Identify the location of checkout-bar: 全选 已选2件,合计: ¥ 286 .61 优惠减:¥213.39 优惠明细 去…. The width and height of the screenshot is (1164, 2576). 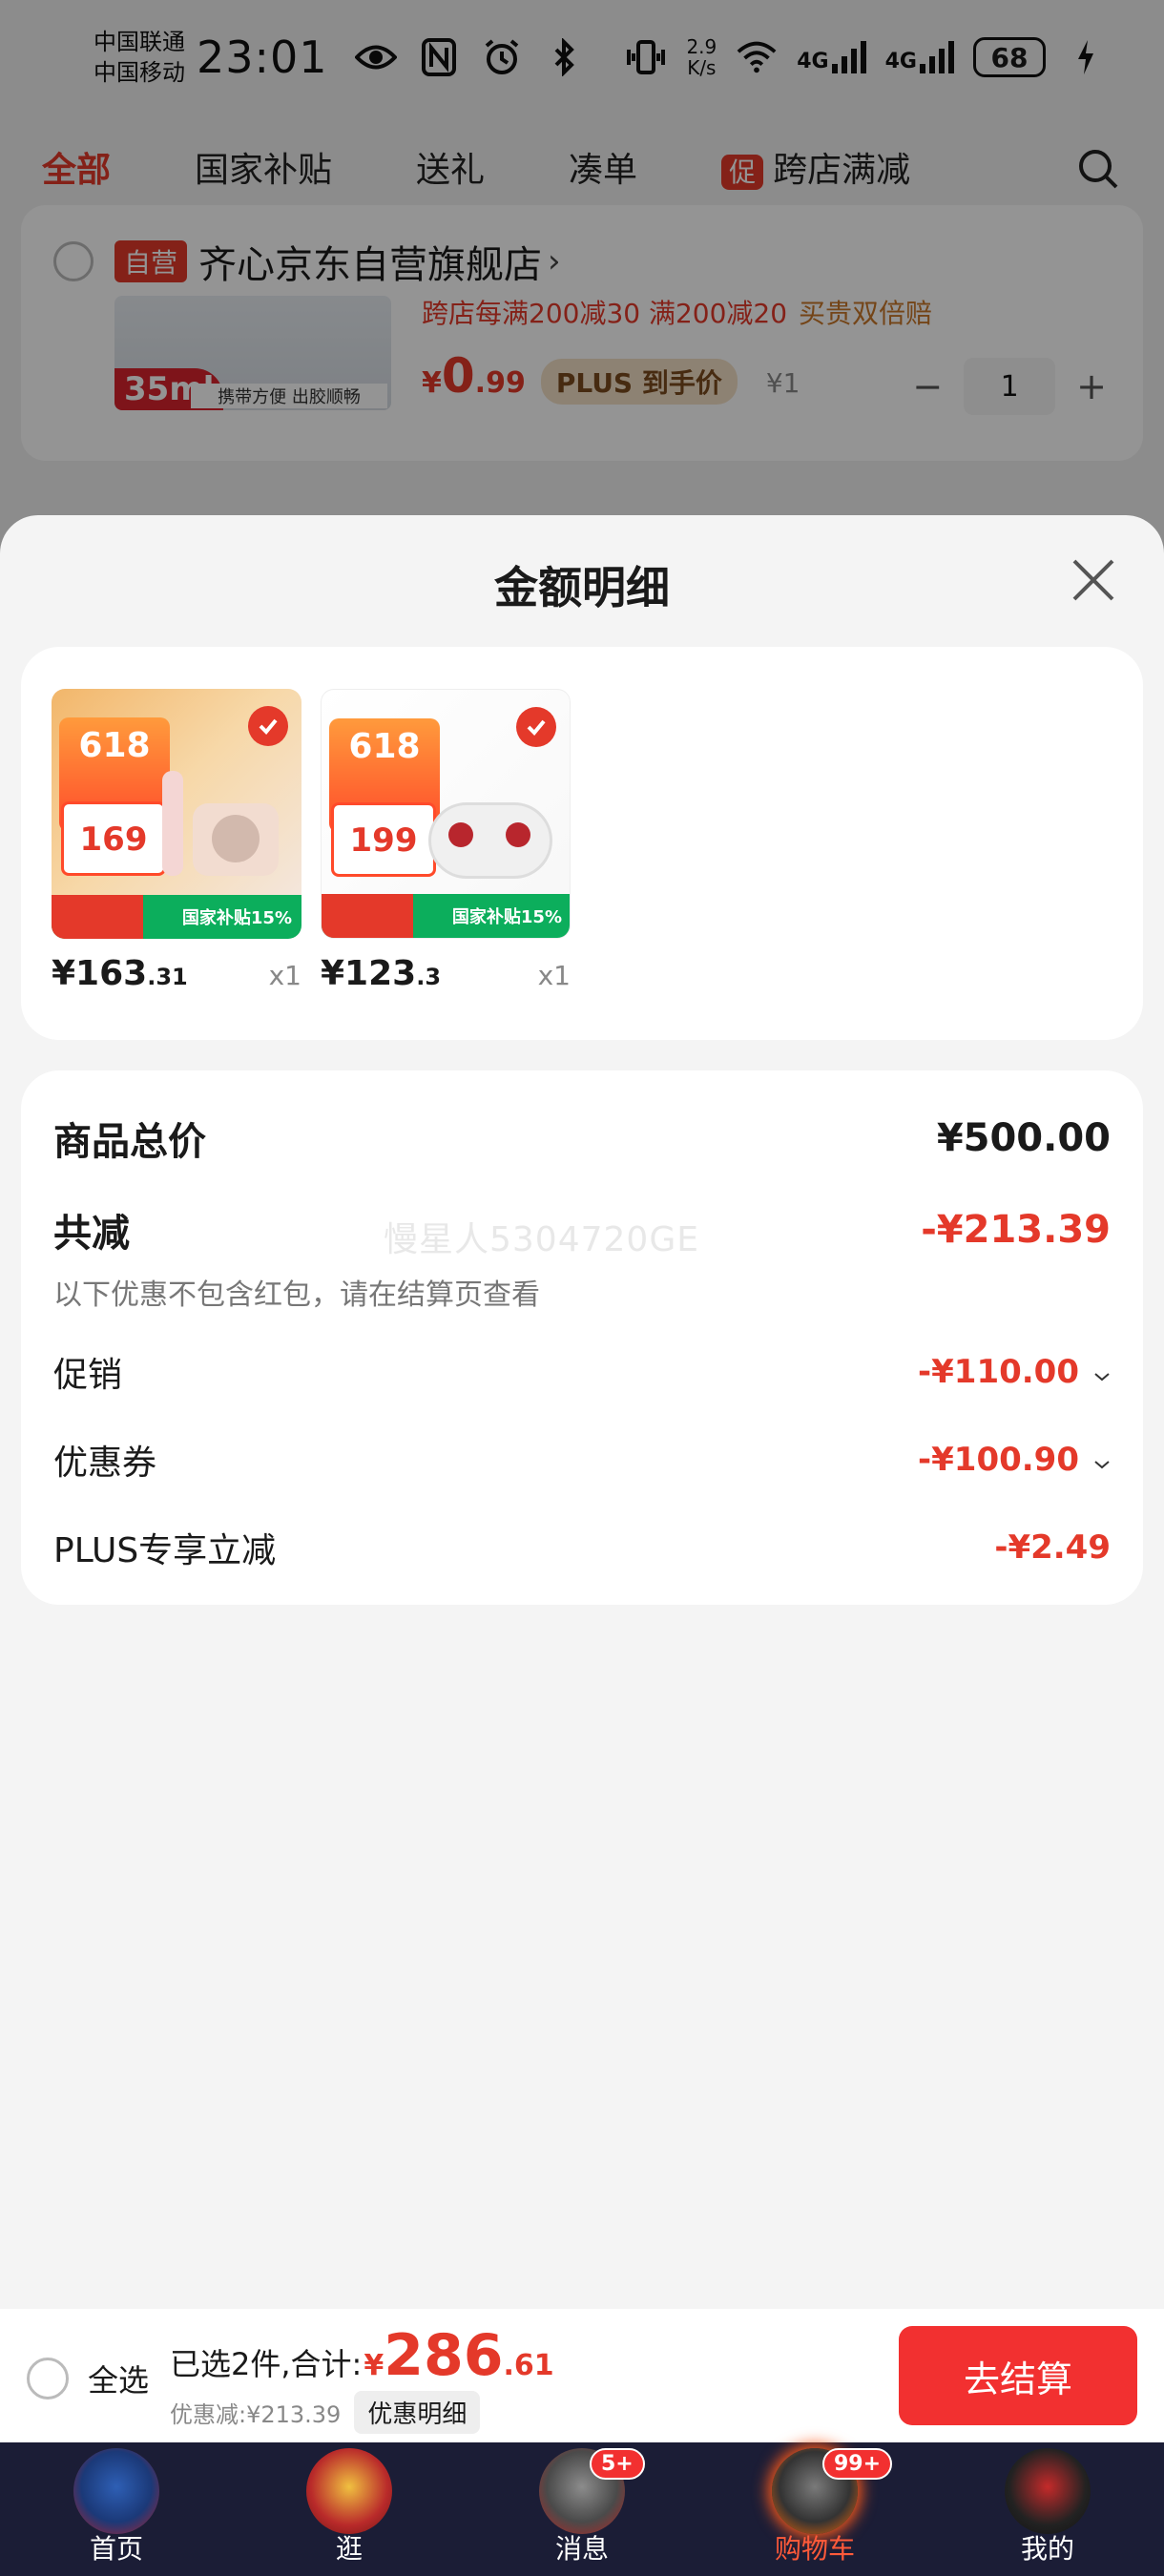
(582, 2375).